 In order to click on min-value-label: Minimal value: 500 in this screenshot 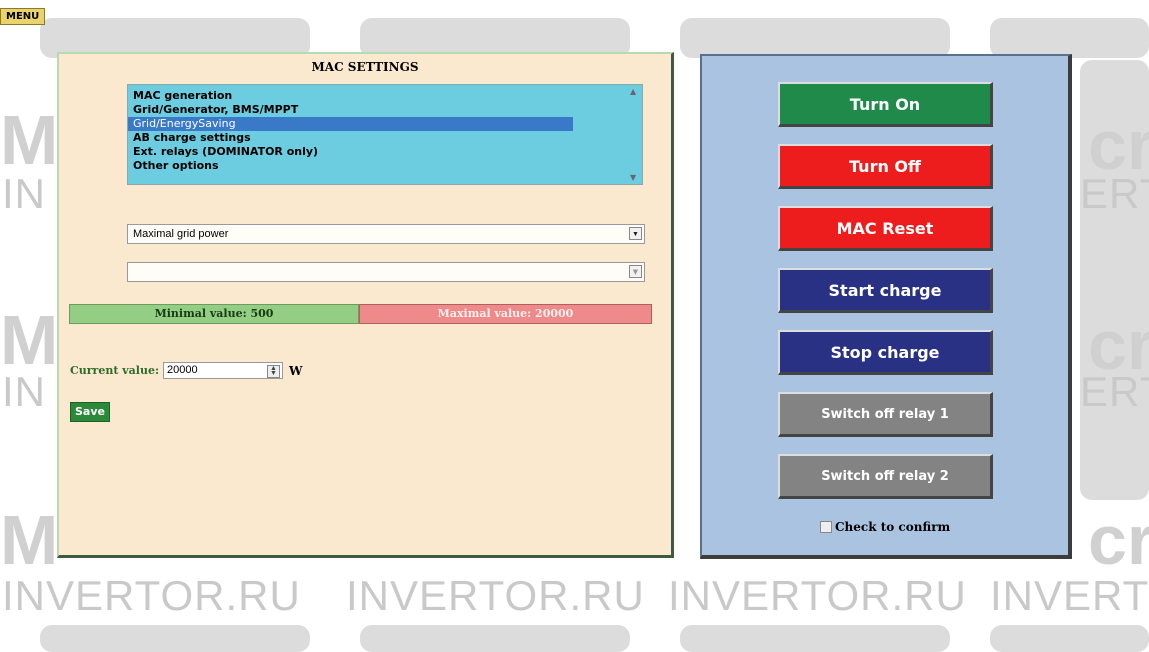, I will do `click(214, 314)`.